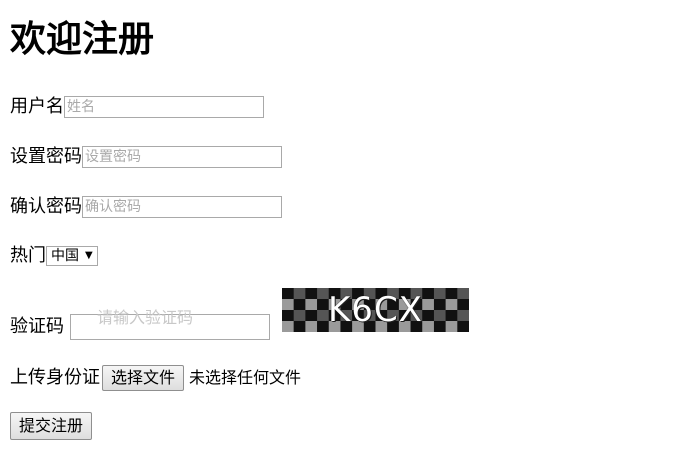  What do you see at coordinates (82, 39) in the screenshot?
I see `page-title: 欢迎注册` at bounding box center [82, 39].